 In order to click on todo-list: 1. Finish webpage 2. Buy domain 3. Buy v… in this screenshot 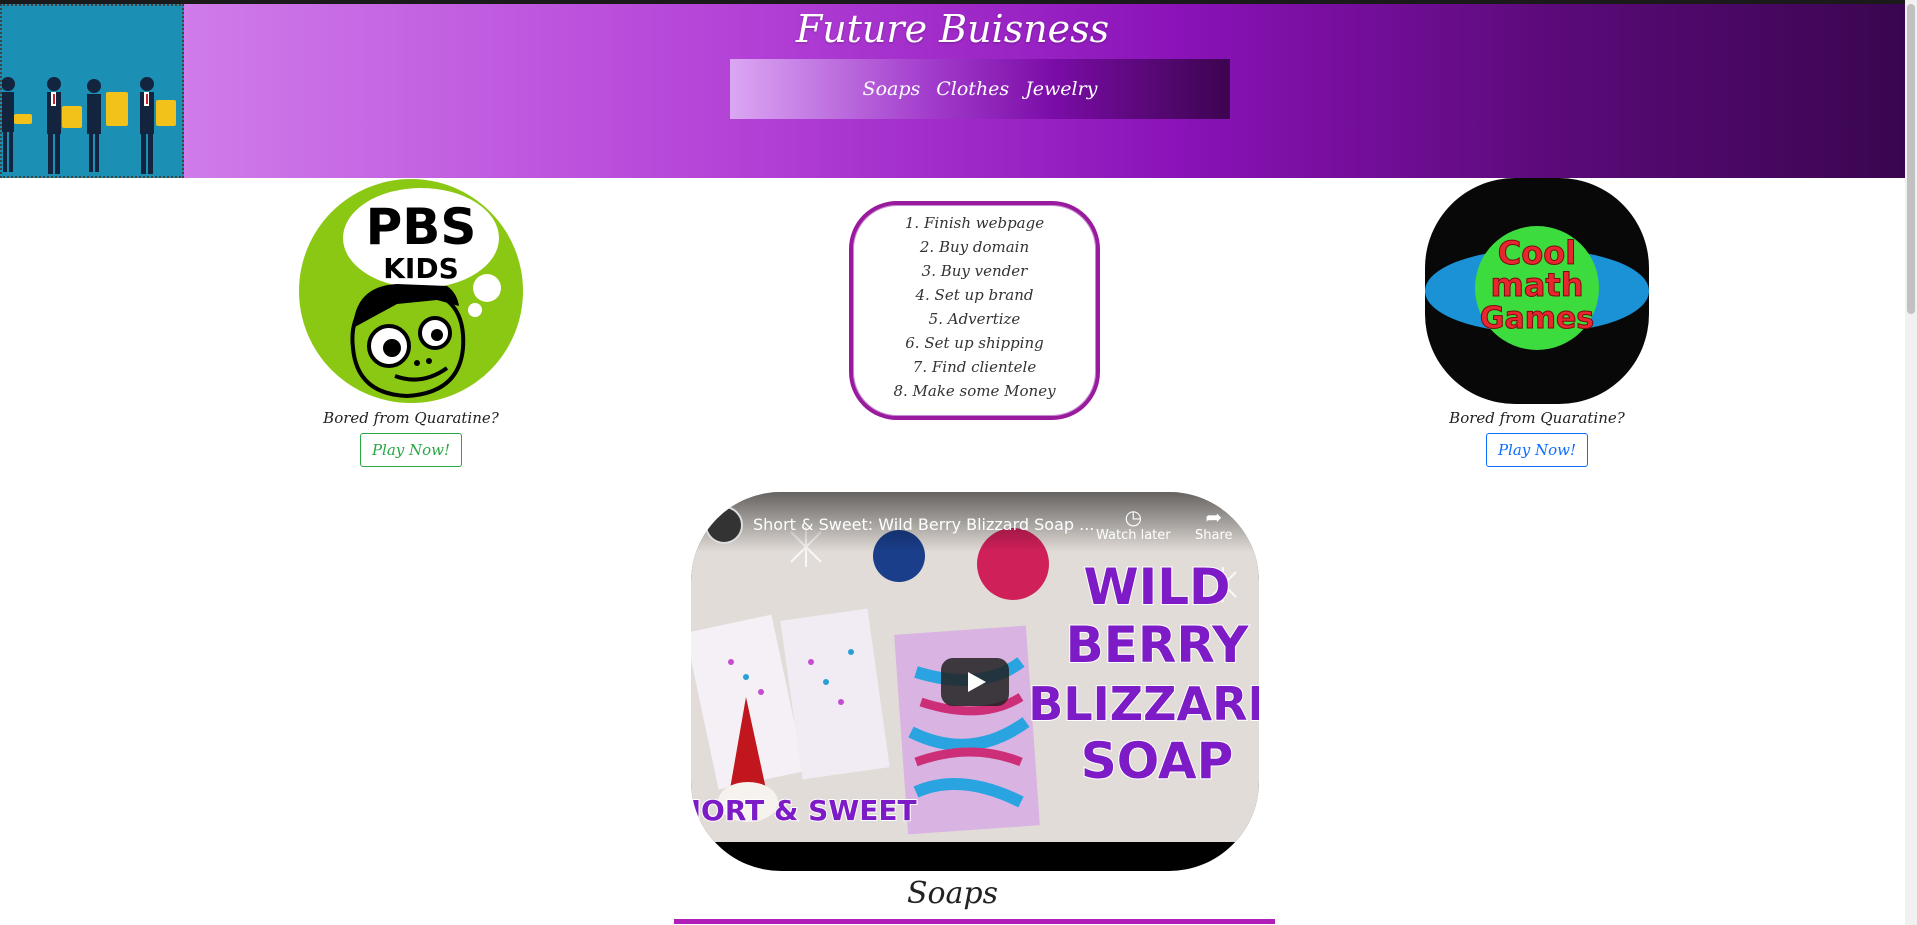, I will do `click(974, 307)`.